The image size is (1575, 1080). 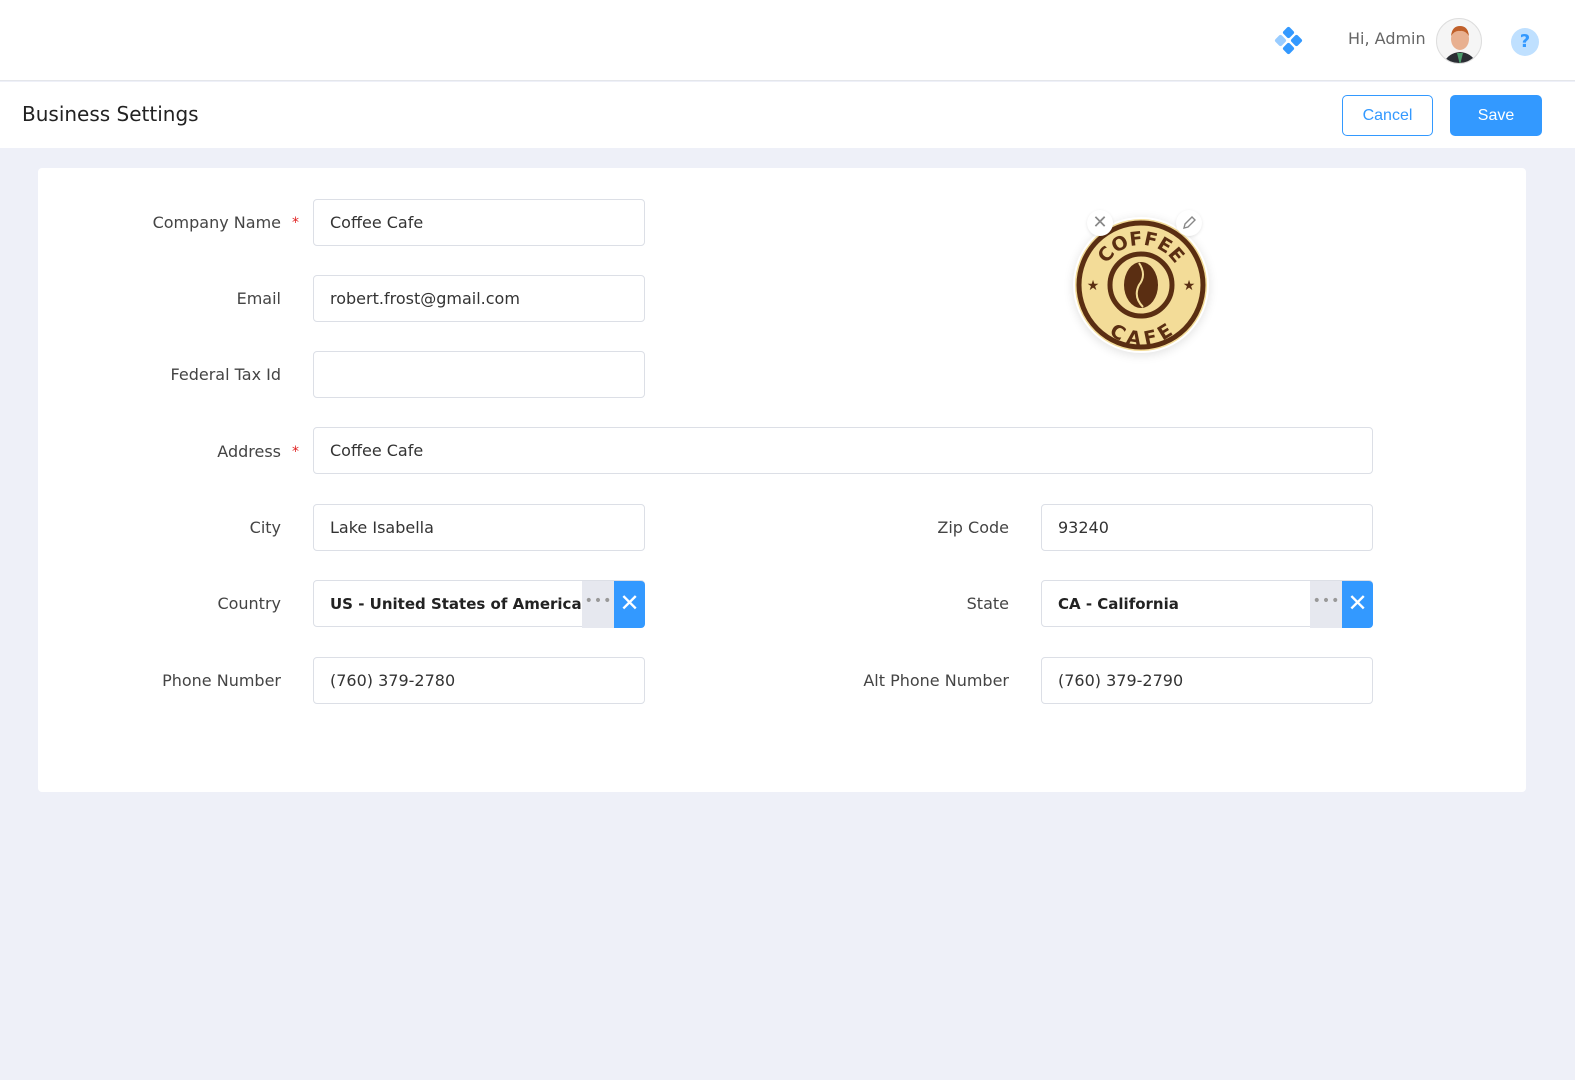 What do you see at coordinates (1118, 603) in the screenshot?
I see `state-value: CA - California` at bounding box center [1118, 603].